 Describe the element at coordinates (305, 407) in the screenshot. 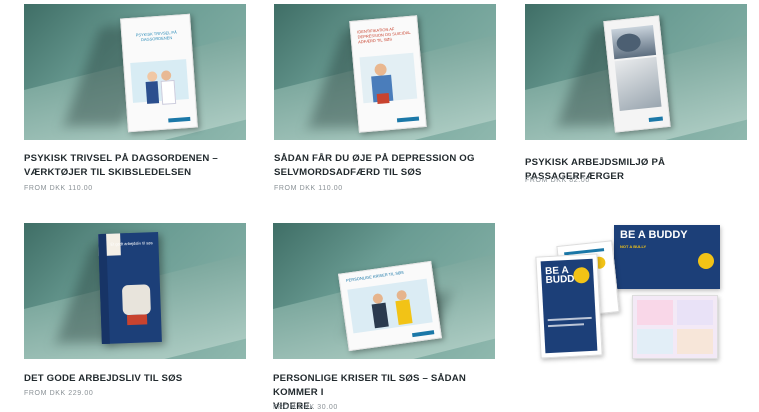

I see `product-price: FROM DKK 30.00` at that location.